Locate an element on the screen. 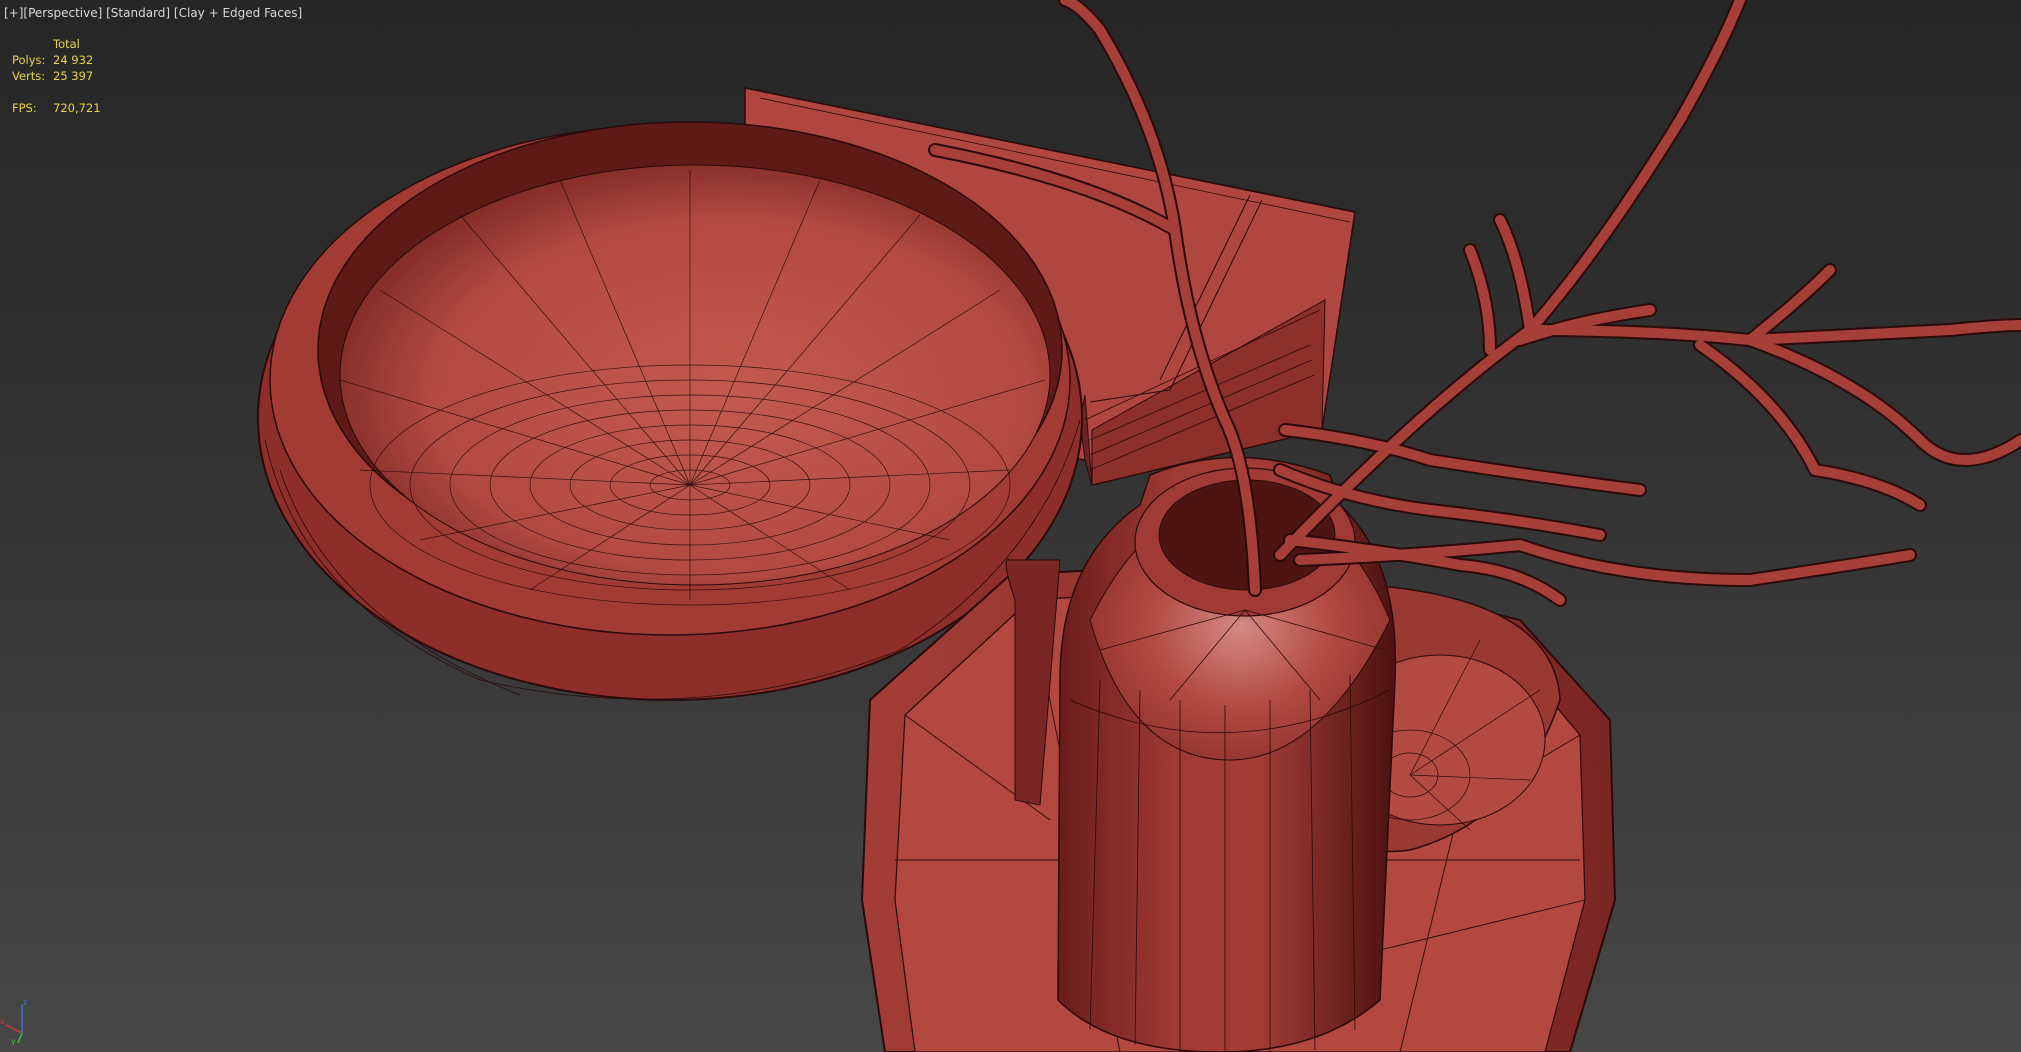 Image resolution: width=2021 pixels, height=1052 pixels. x-axis-line is located at coordinates (14, 1029).